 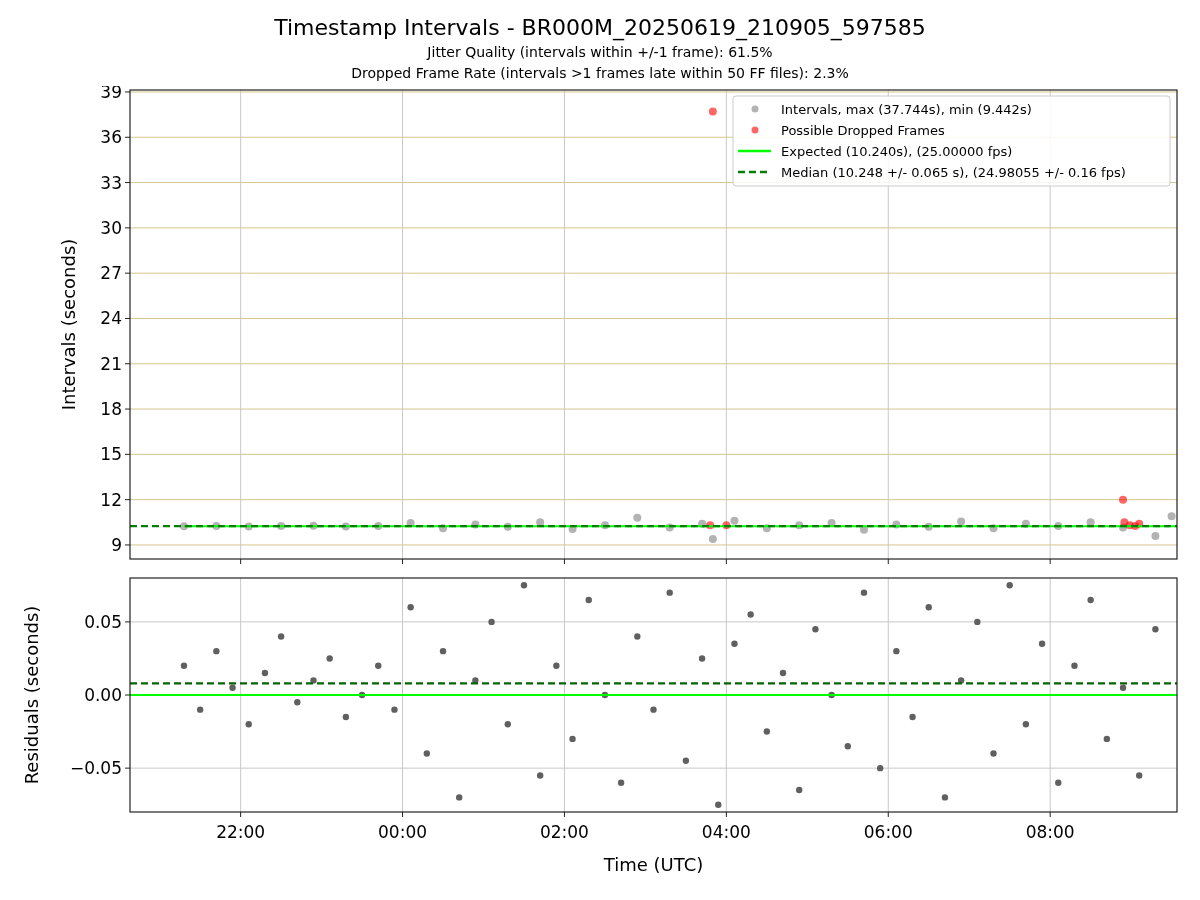 What do you see at coordinates (600, 73) in the screenshot?
I see `chart-subtitle: Dropped Frame Rate (intervals >1 frames late within 50 FF files): 2.3%` at bounding box center [600, 73].